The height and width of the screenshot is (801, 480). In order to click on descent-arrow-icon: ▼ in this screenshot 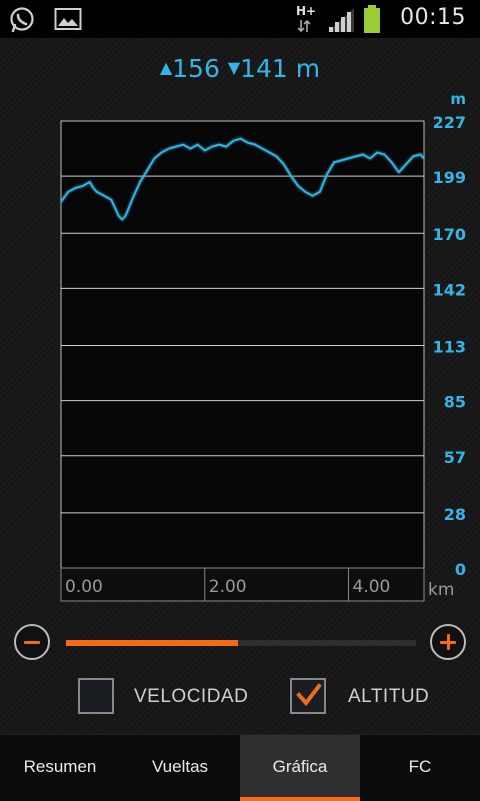, I will do `click(234, 67)`.